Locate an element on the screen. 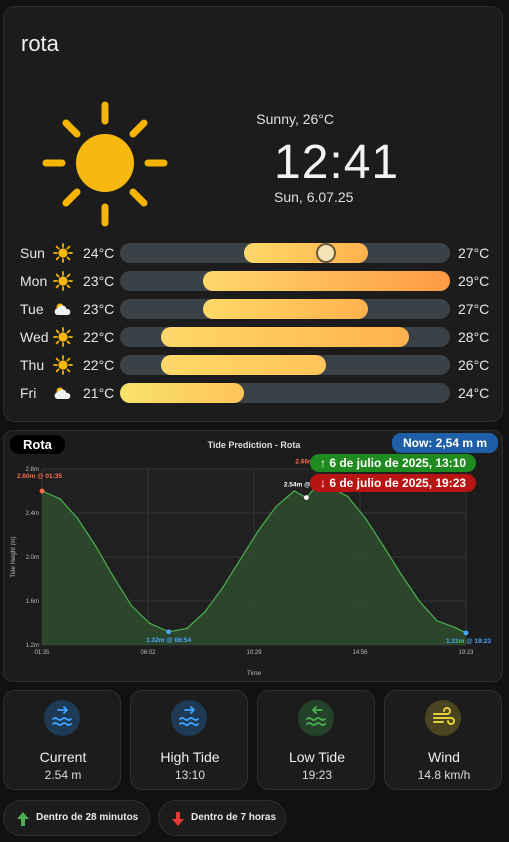 This screenshot has width=509, height=842. tile-value: 19:23 is located at coordinates (317, 775).